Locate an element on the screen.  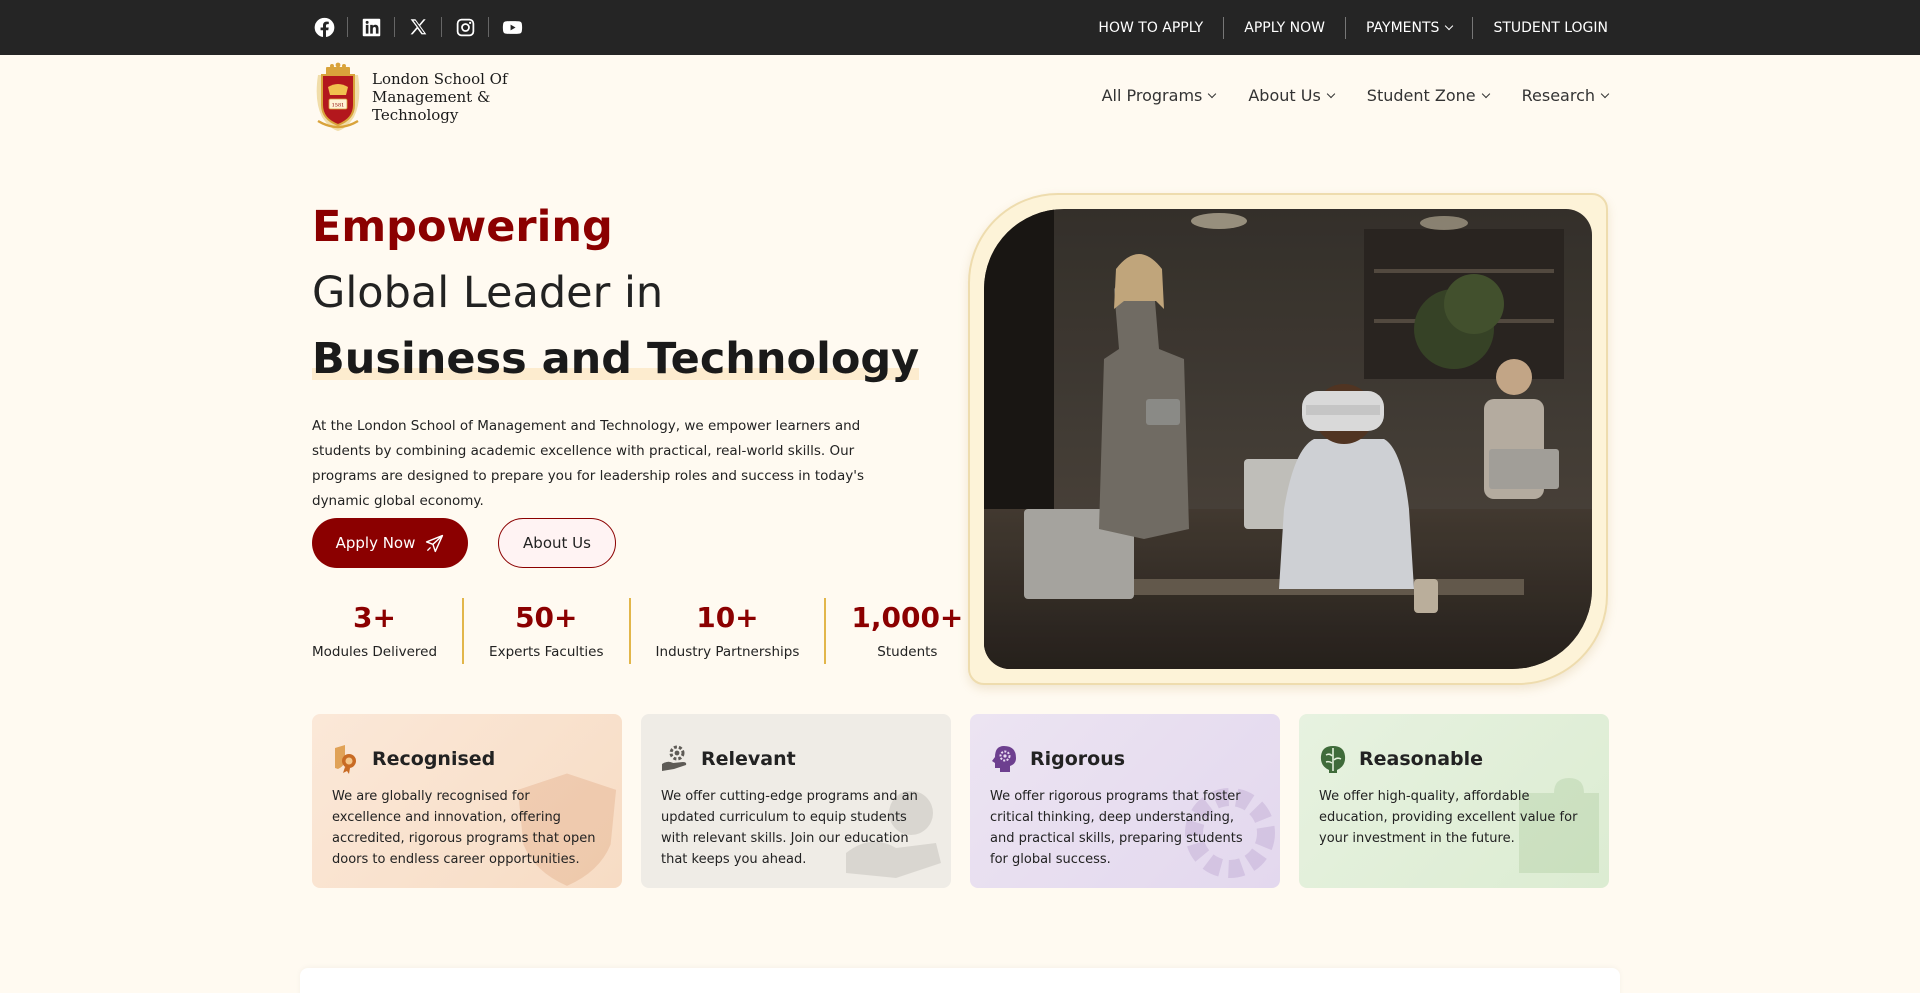
payments-label: PAYMENTS is located at coordinates (1403, 27).